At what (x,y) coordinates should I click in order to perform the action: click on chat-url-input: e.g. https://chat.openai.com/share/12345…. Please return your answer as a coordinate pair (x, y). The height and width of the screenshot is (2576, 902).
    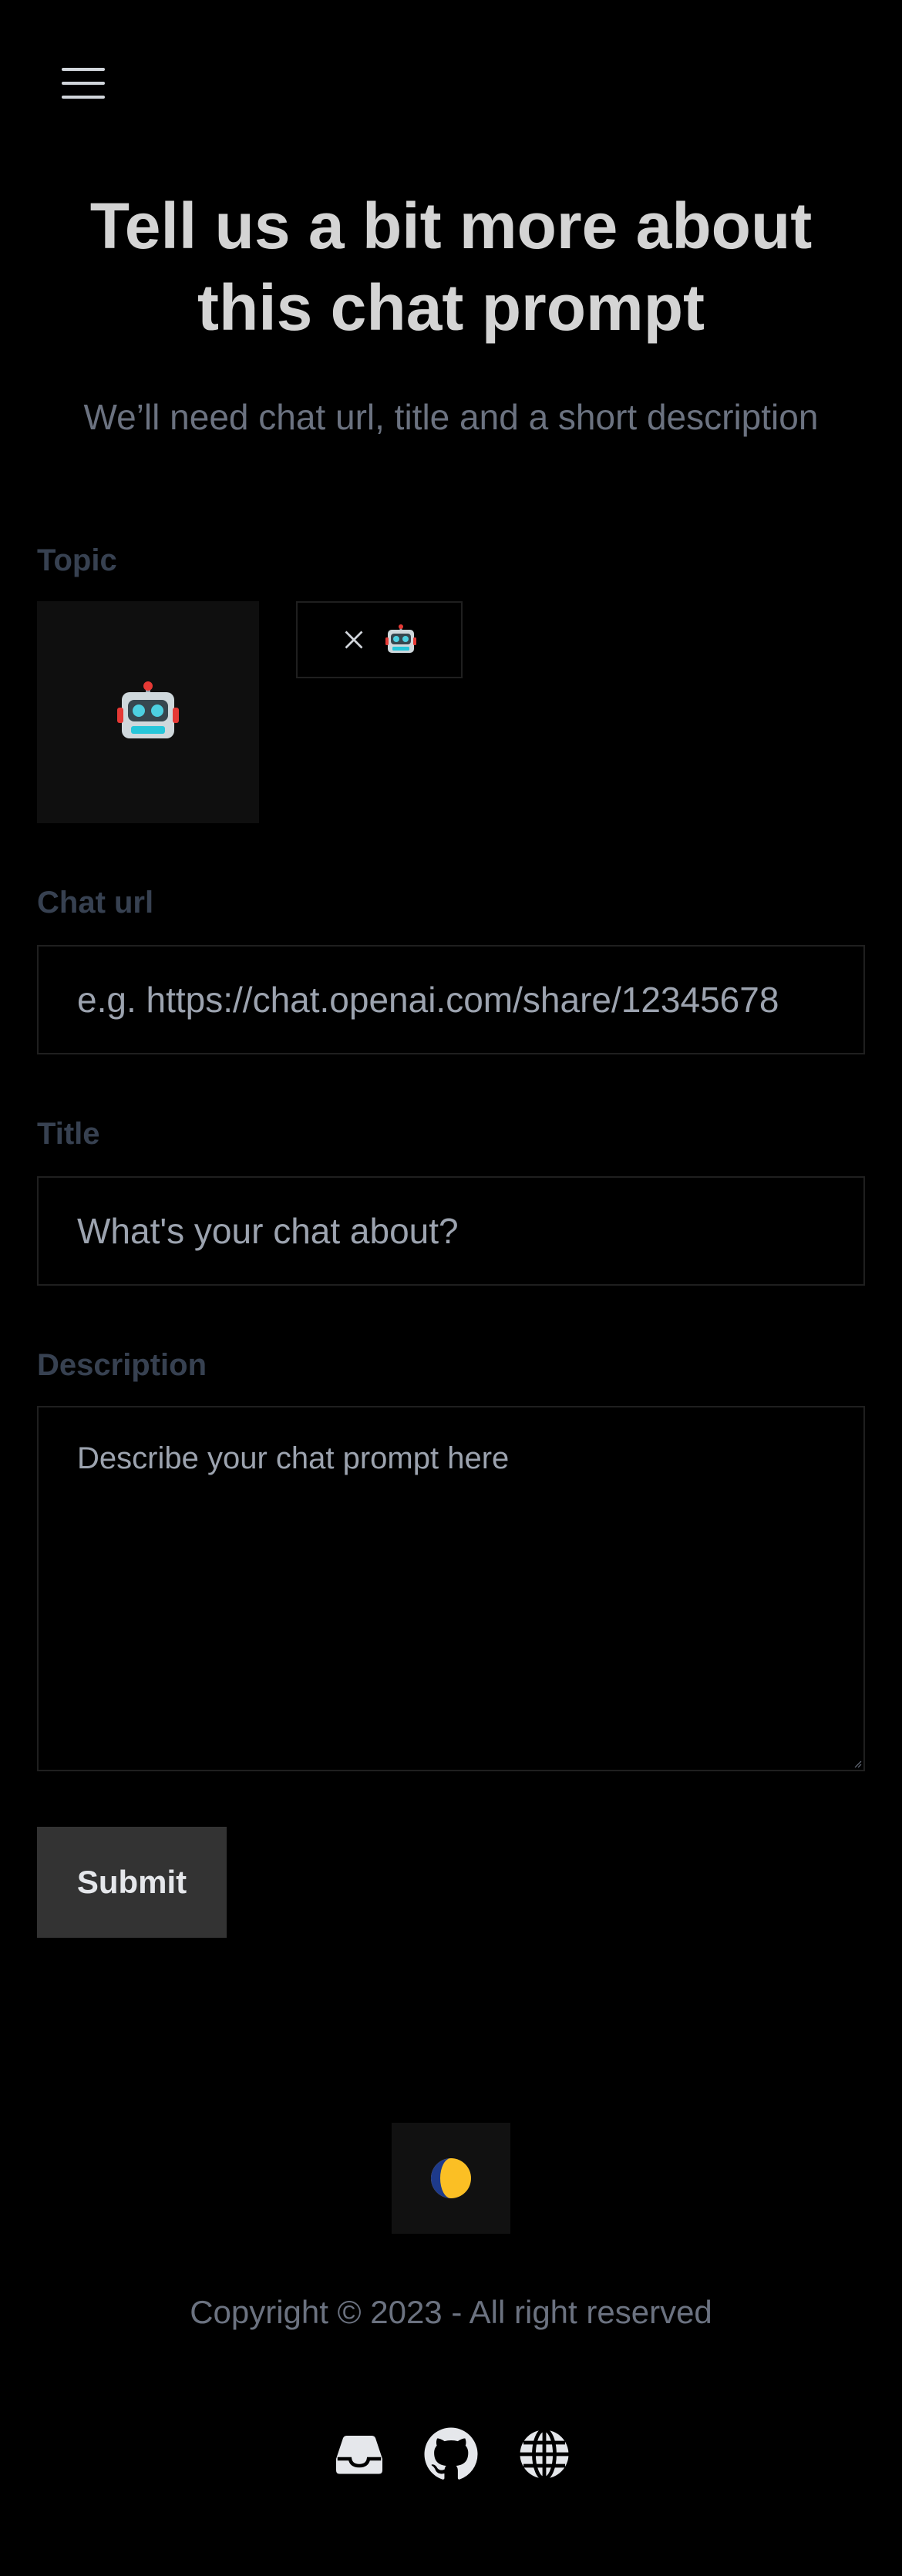
    Looking at the image, I should click on (451, 999).